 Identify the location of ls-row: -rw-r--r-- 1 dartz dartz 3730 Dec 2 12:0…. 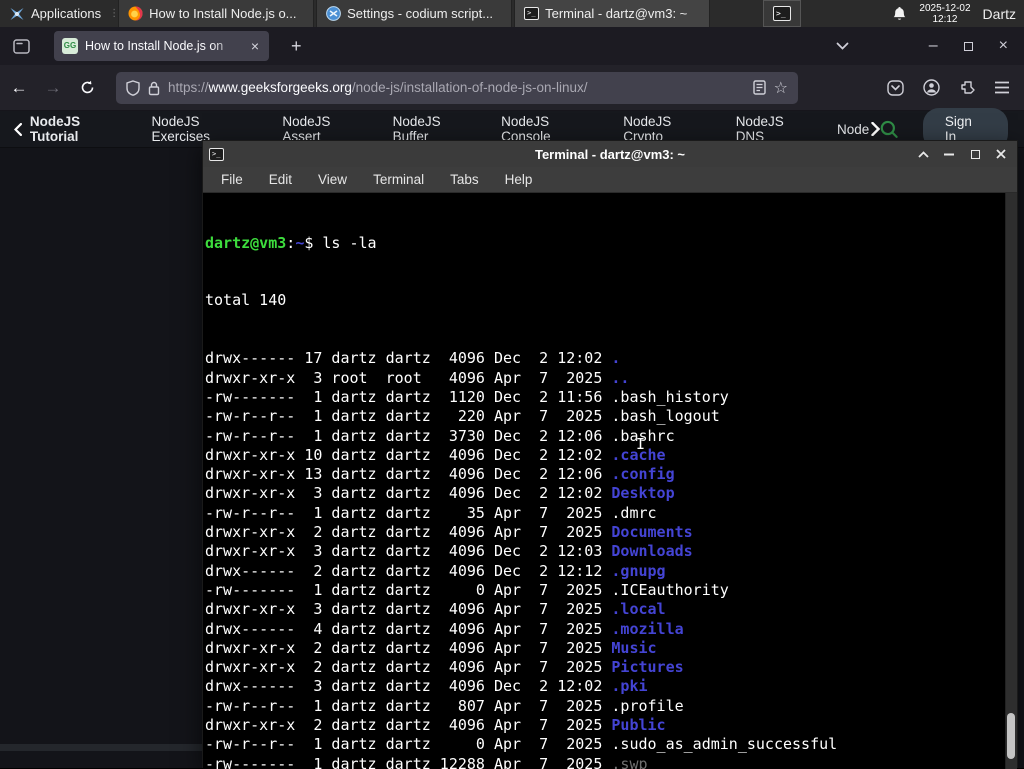
(440, 435).